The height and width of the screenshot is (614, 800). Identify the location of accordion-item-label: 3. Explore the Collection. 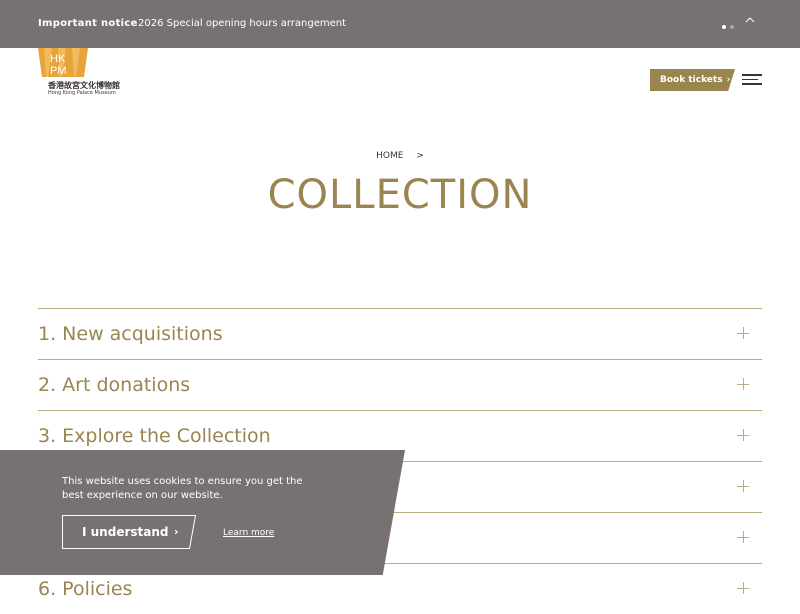
(154, 436).